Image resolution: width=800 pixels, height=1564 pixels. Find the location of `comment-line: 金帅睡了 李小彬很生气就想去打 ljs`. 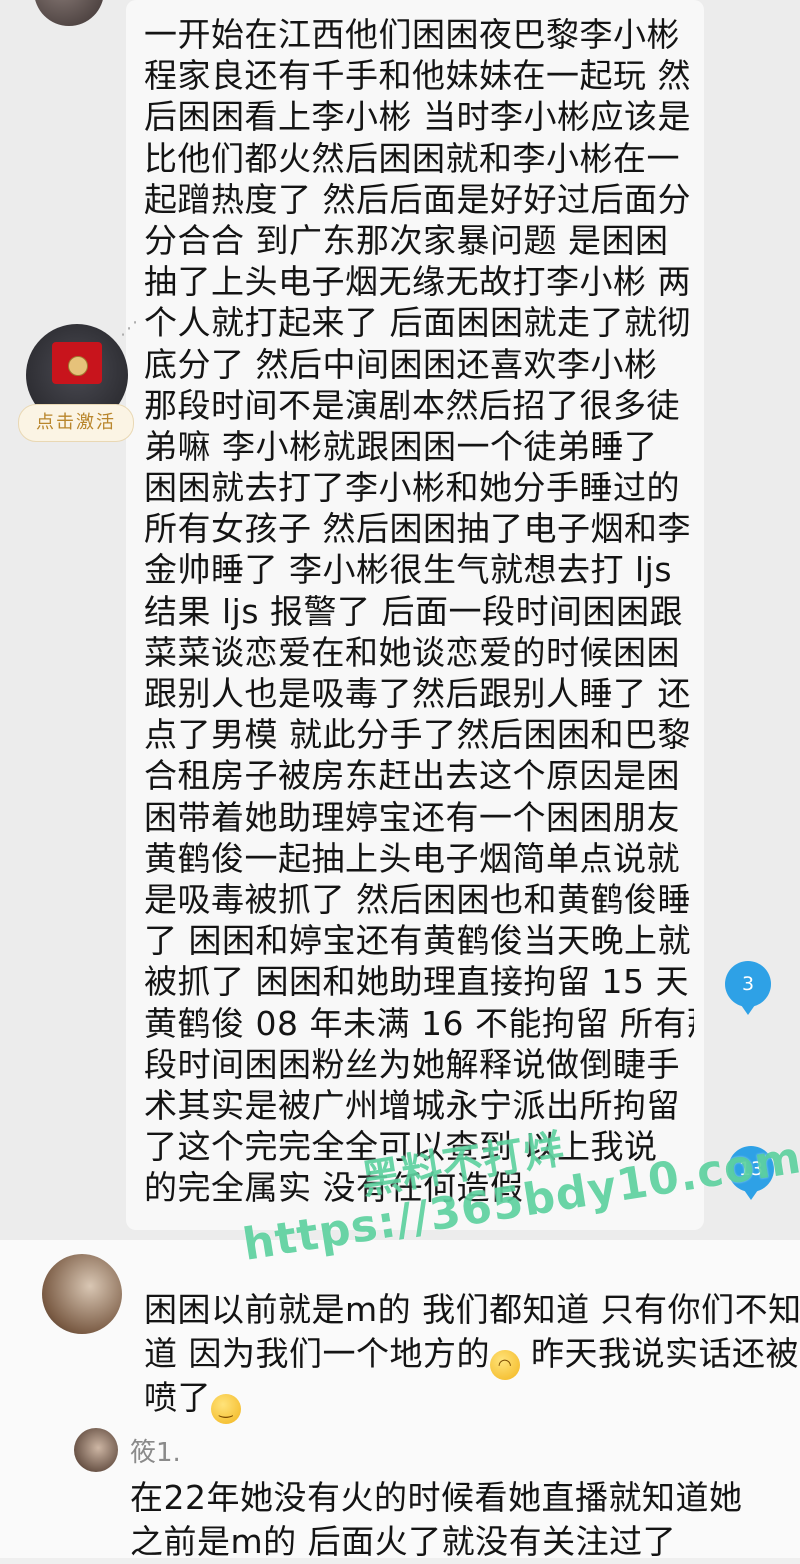

comment-line: 金帅睡了 李小彬很生气就想去打 ljs is located at coordinates (408, 570).